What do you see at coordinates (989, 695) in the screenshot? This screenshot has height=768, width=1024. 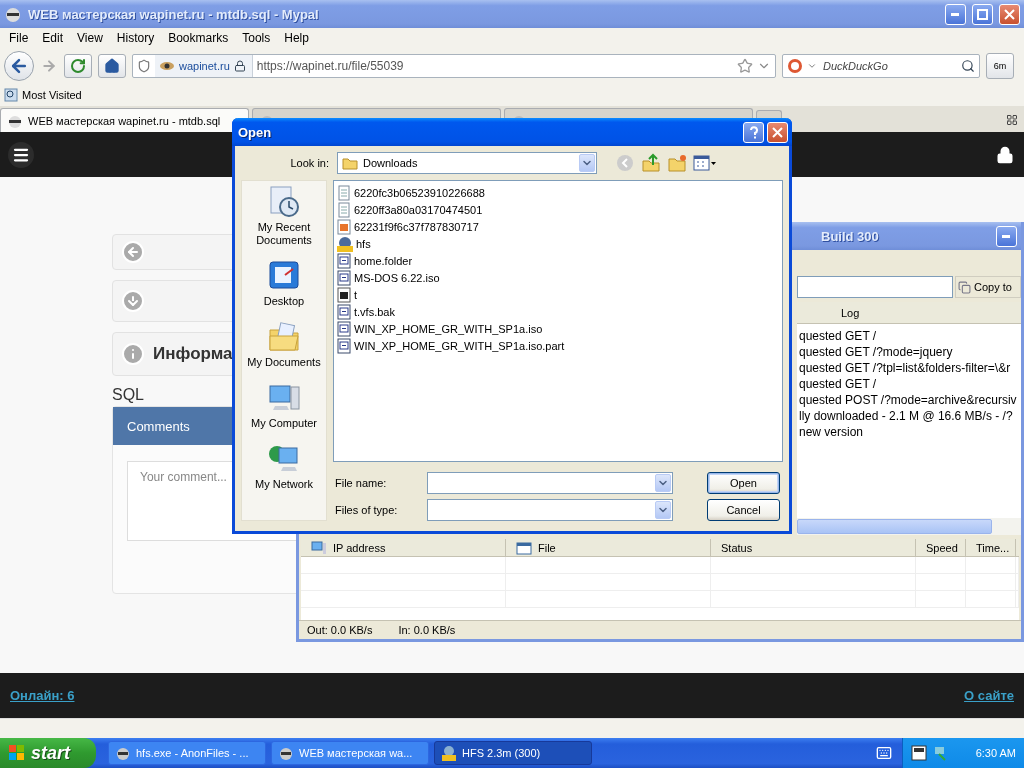 I see `about-link: О сайте` at bounding box center [989, 695].